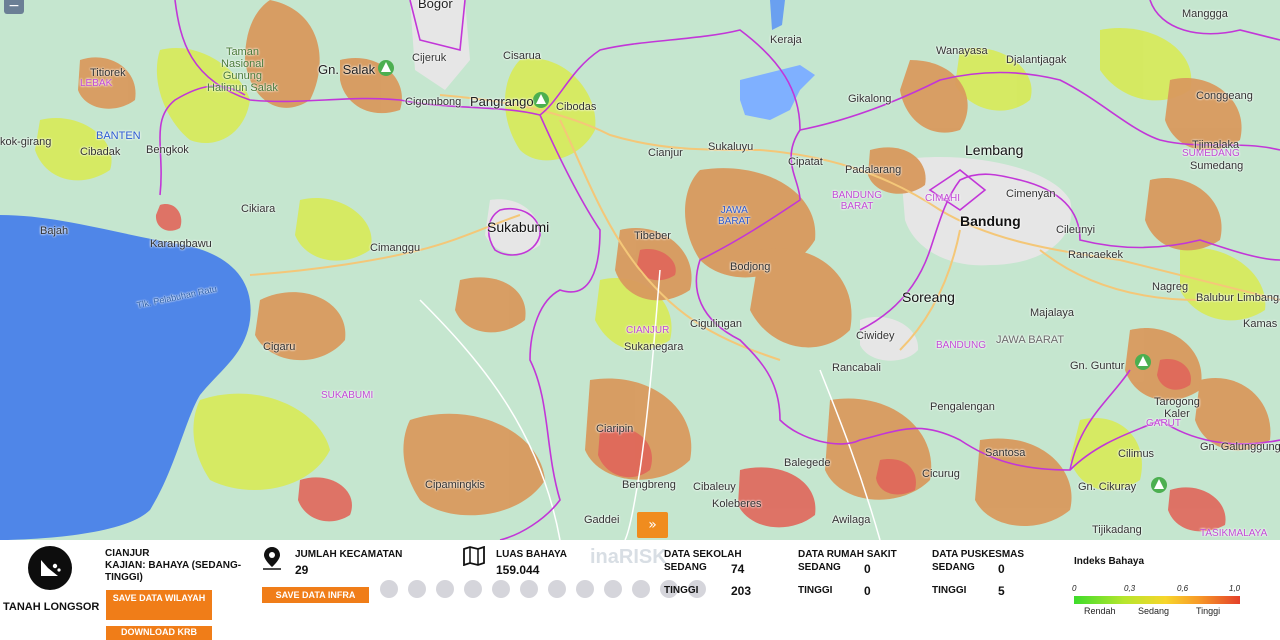 This screenshot has width=1280, height=640. What do you see at coordinates (14, 7) in the screenshot?
I see `zoom-out-button: −` at bounding box center [14, 7].